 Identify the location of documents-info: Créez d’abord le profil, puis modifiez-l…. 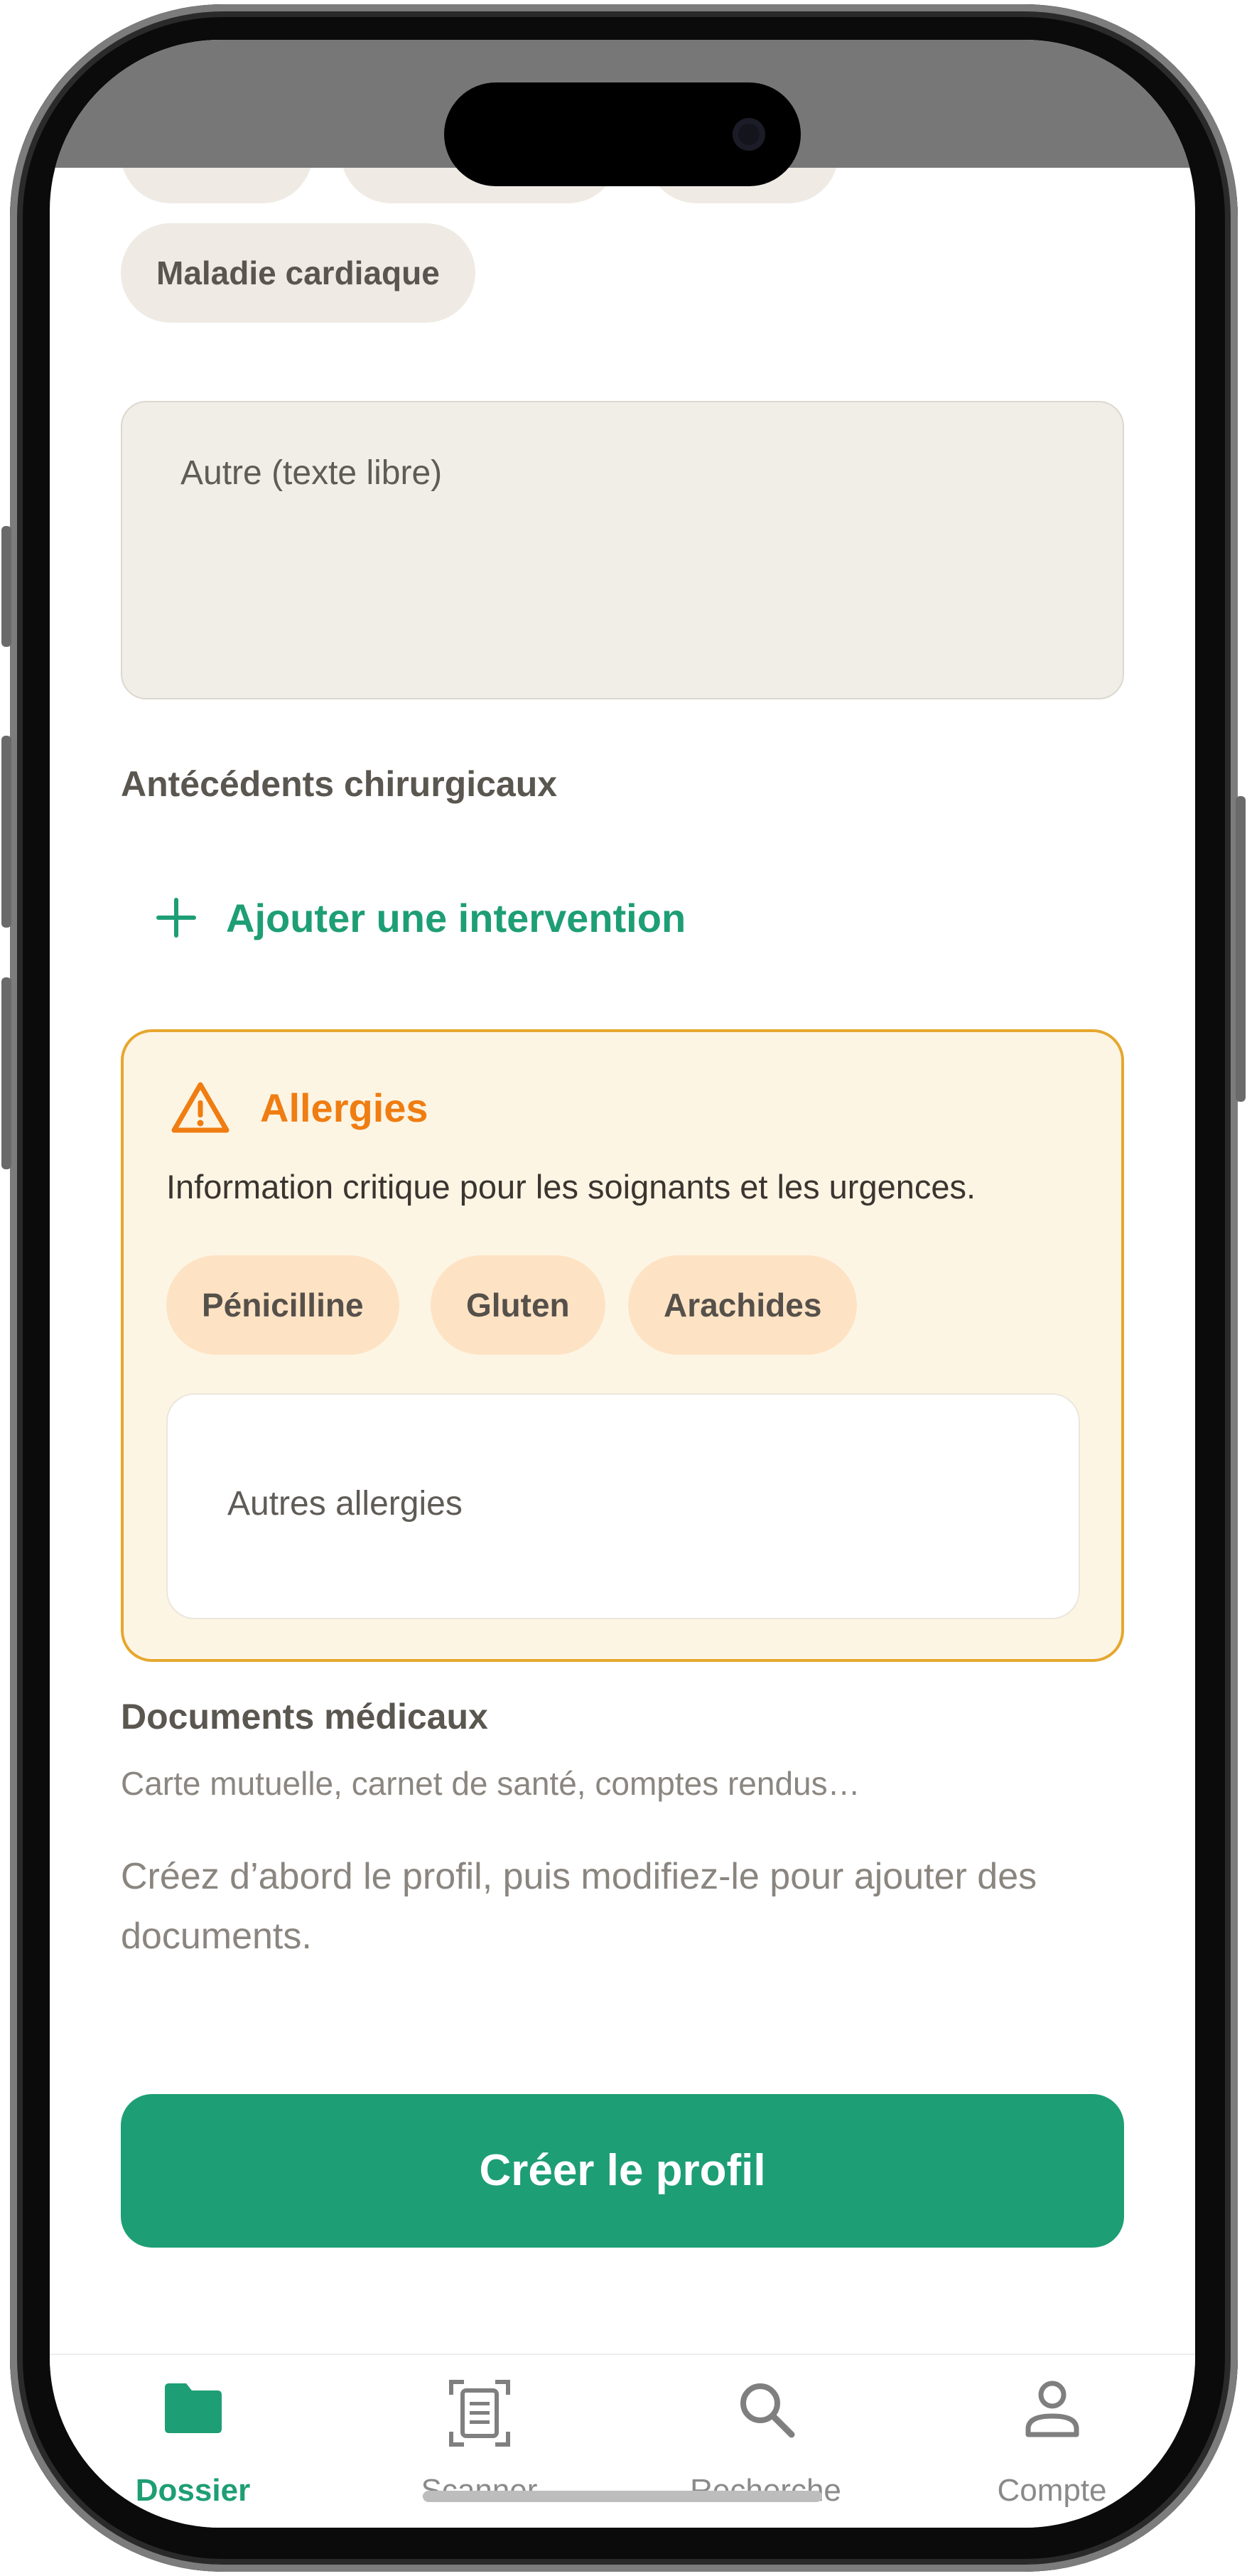
(579, 1906).